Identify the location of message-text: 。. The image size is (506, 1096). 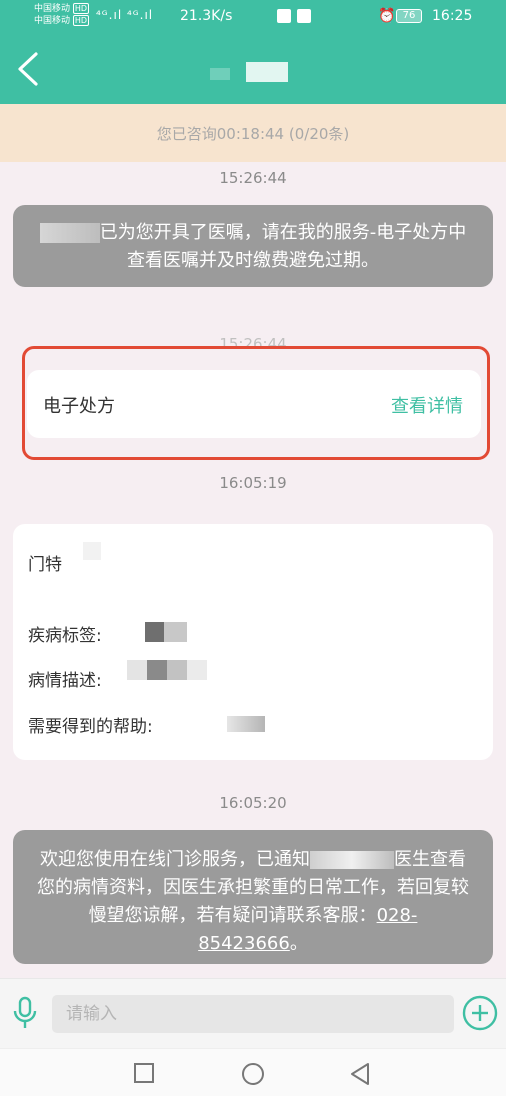
(298, 943).